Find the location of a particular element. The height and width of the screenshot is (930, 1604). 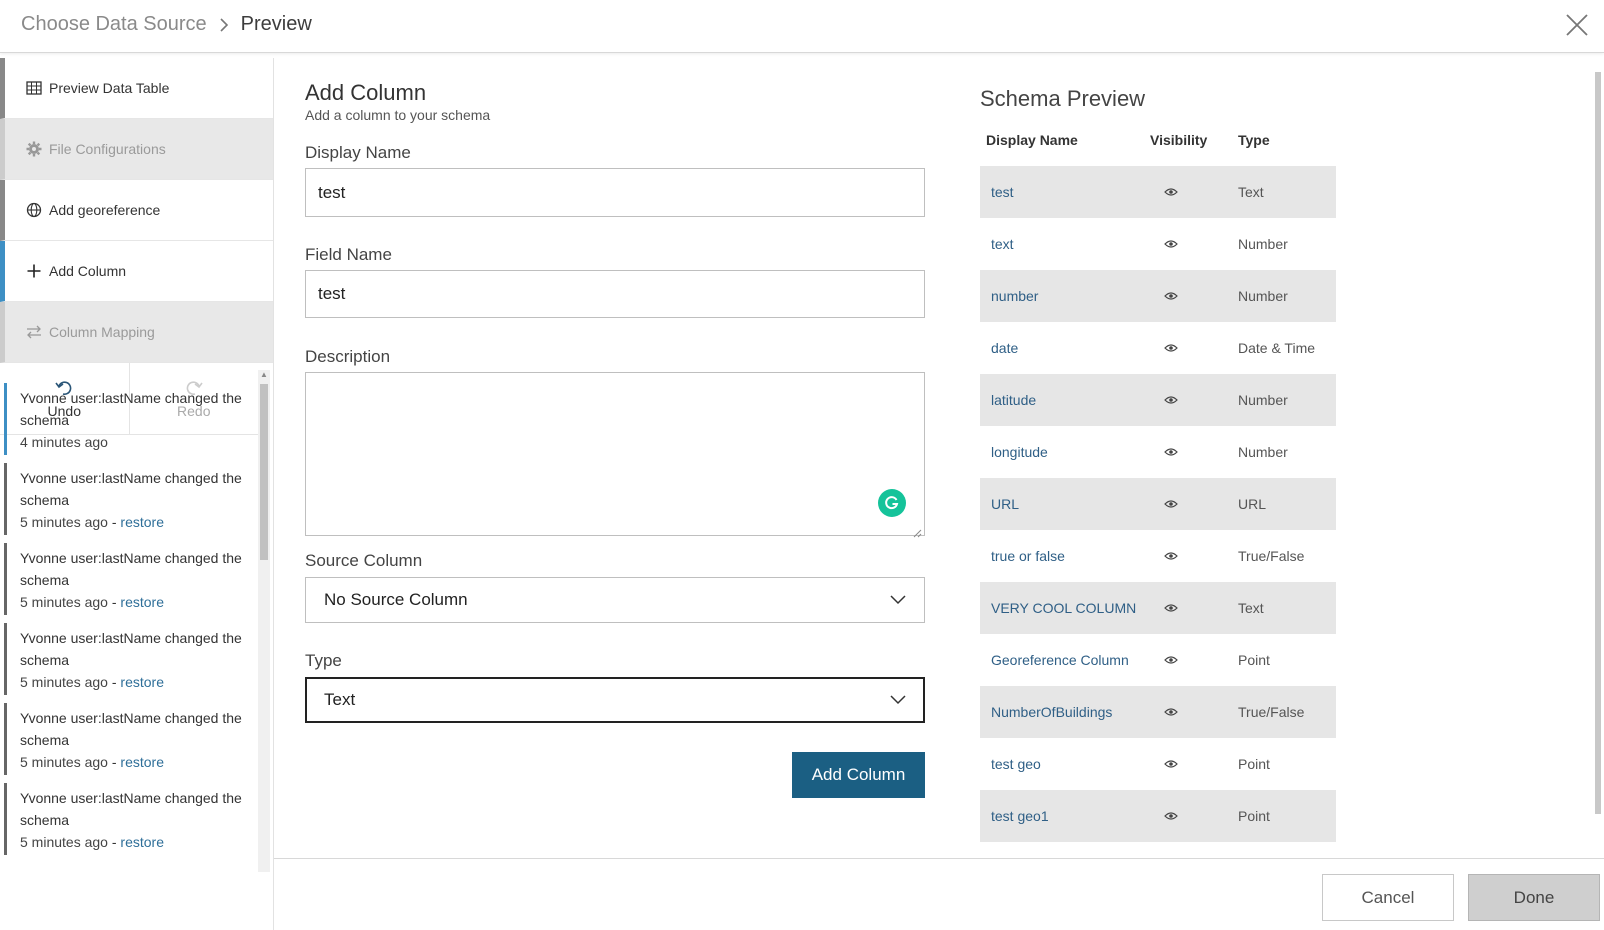

source-column-value: No Source Column is located at coordinates (396, 599).